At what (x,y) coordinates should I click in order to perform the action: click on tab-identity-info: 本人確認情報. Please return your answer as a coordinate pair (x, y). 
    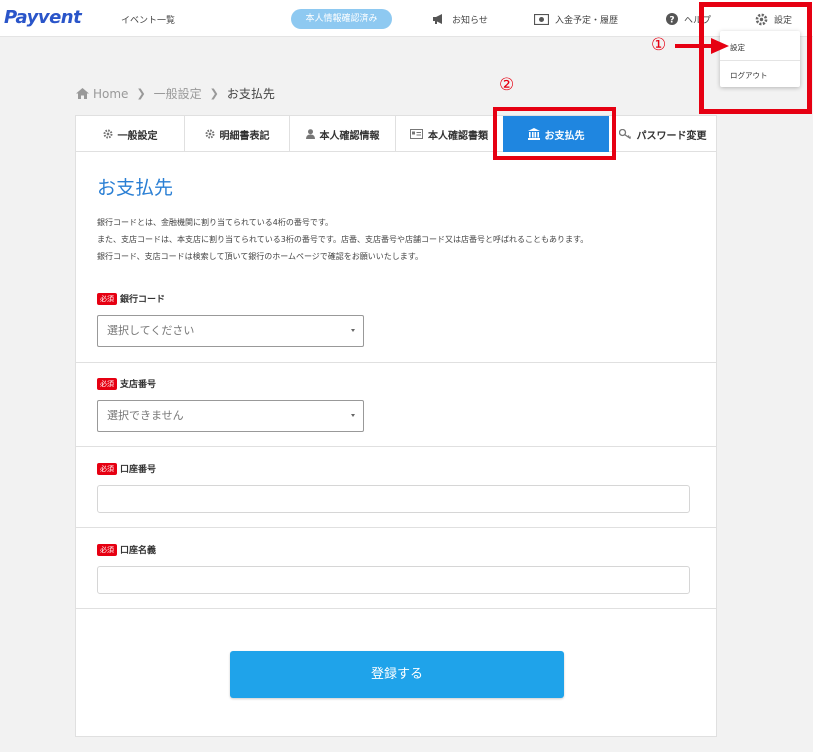
    Looking at the image, I should click on (343, 134).